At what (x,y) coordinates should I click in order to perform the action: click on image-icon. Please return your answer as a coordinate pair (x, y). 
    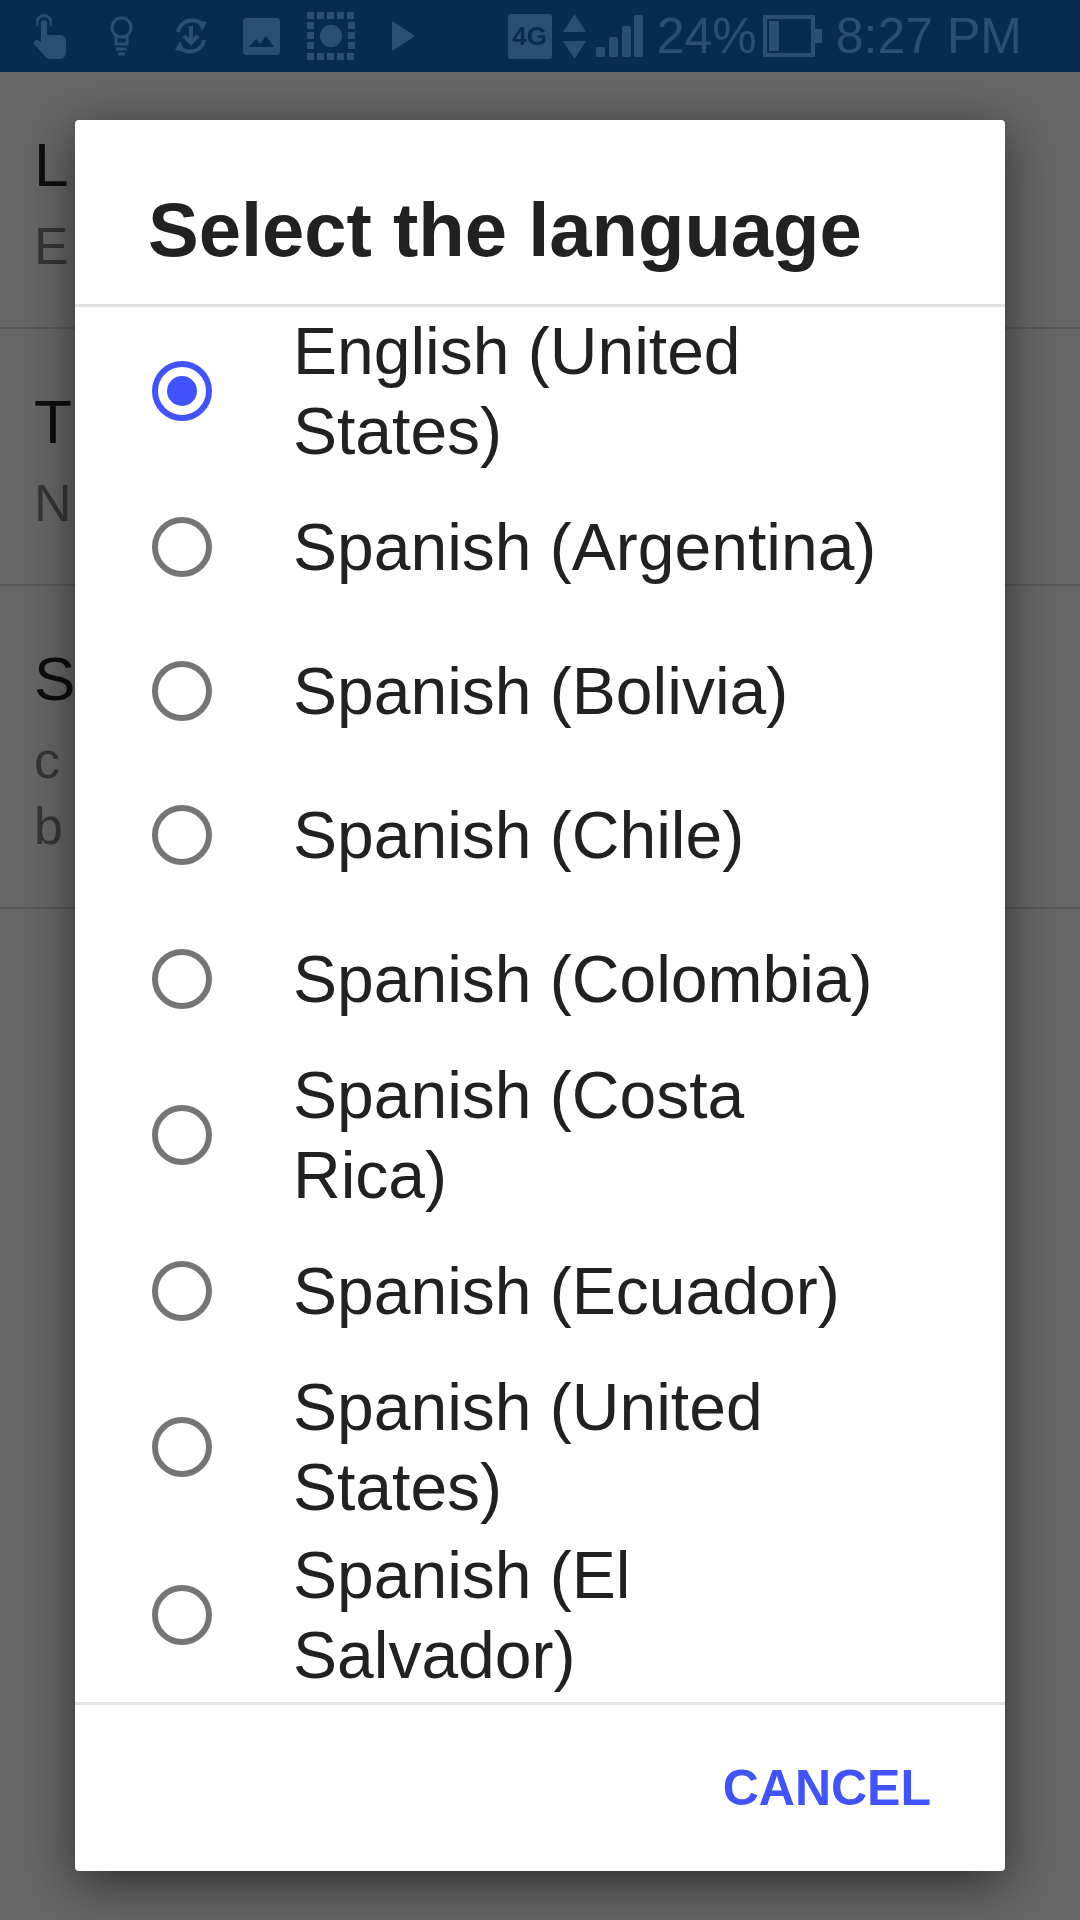
    Looking at the image, I should click on (261, 36).